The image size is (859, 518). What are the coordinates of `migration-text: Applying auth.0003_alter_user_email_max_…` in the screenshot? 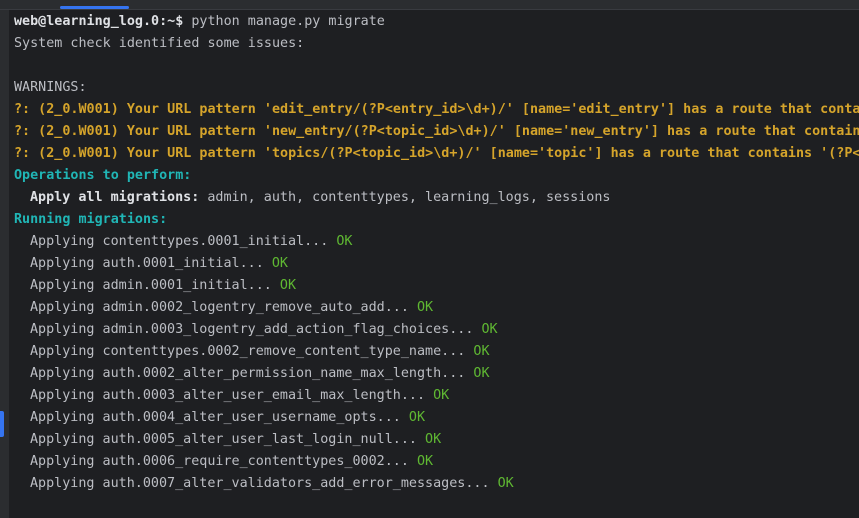 It's located at (228, 395).